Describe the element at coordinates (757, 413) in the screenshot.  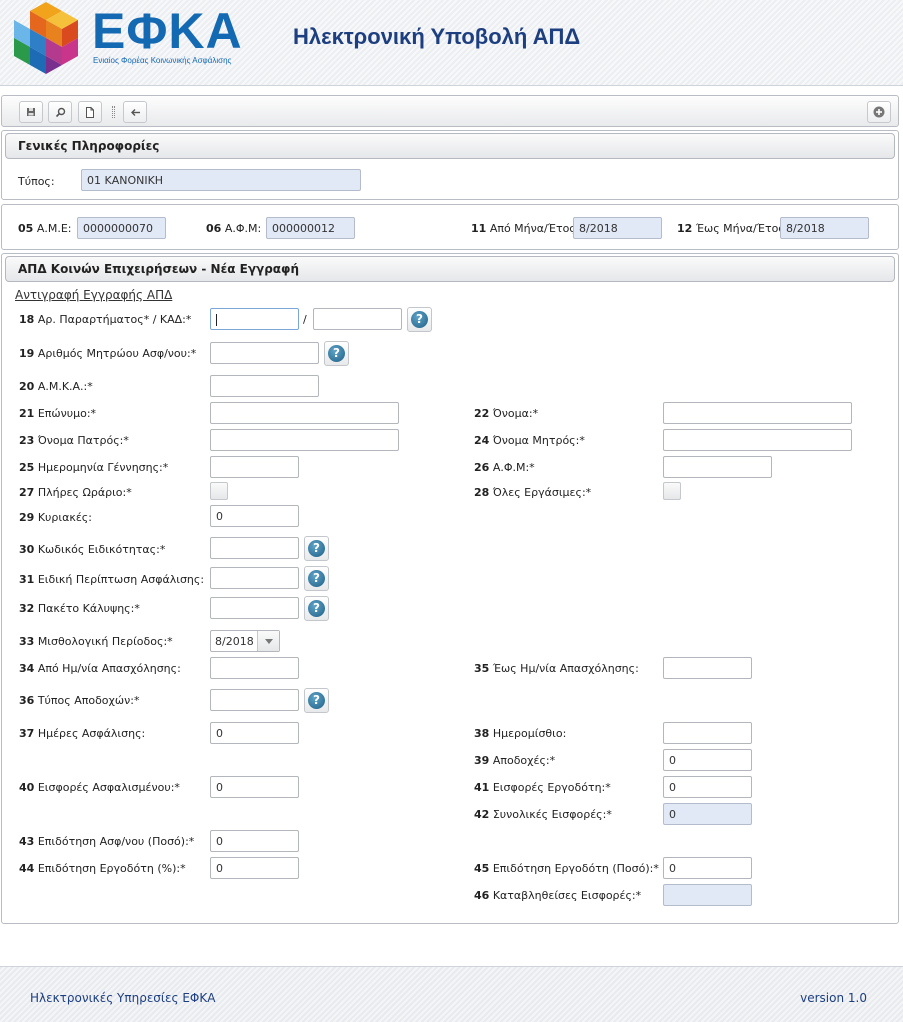
I see `first-name-input` at that location.